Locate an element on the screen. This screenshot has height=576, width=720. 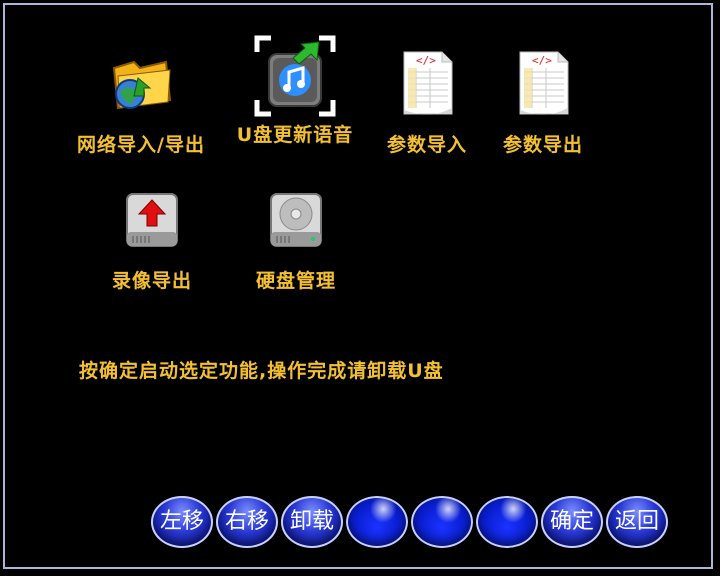
confirm-button: 确定 is located at coordinates (572, 522).